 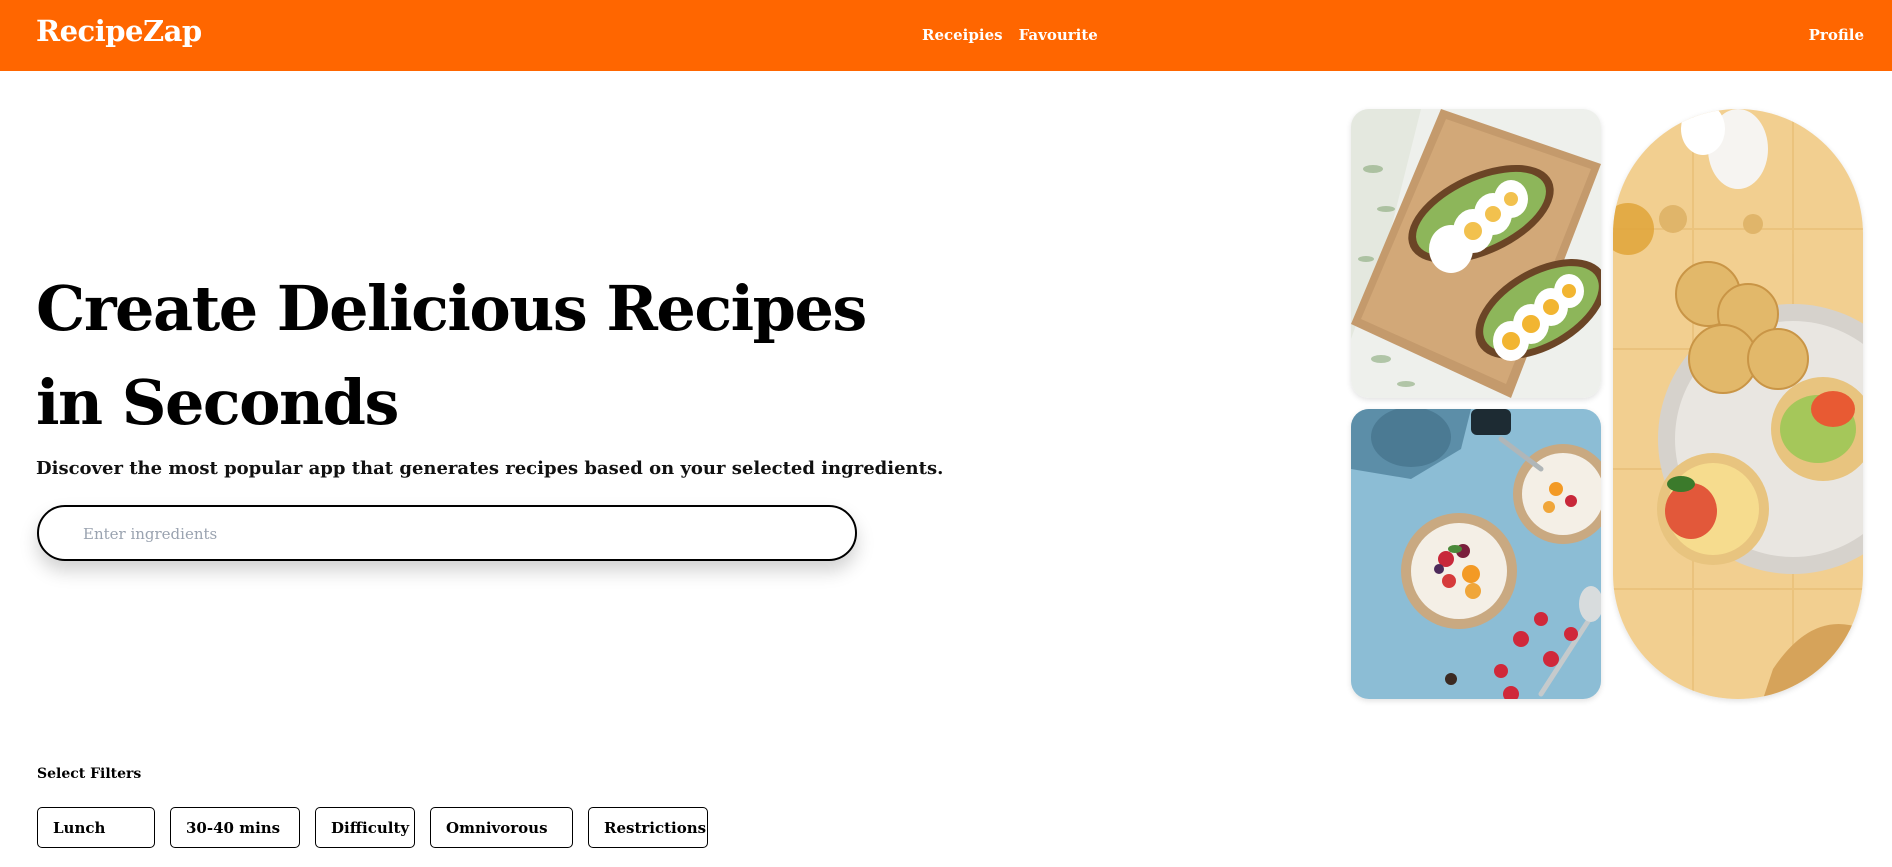 I want to click on filters-label: Select Filters, so click(x=89, y=774).